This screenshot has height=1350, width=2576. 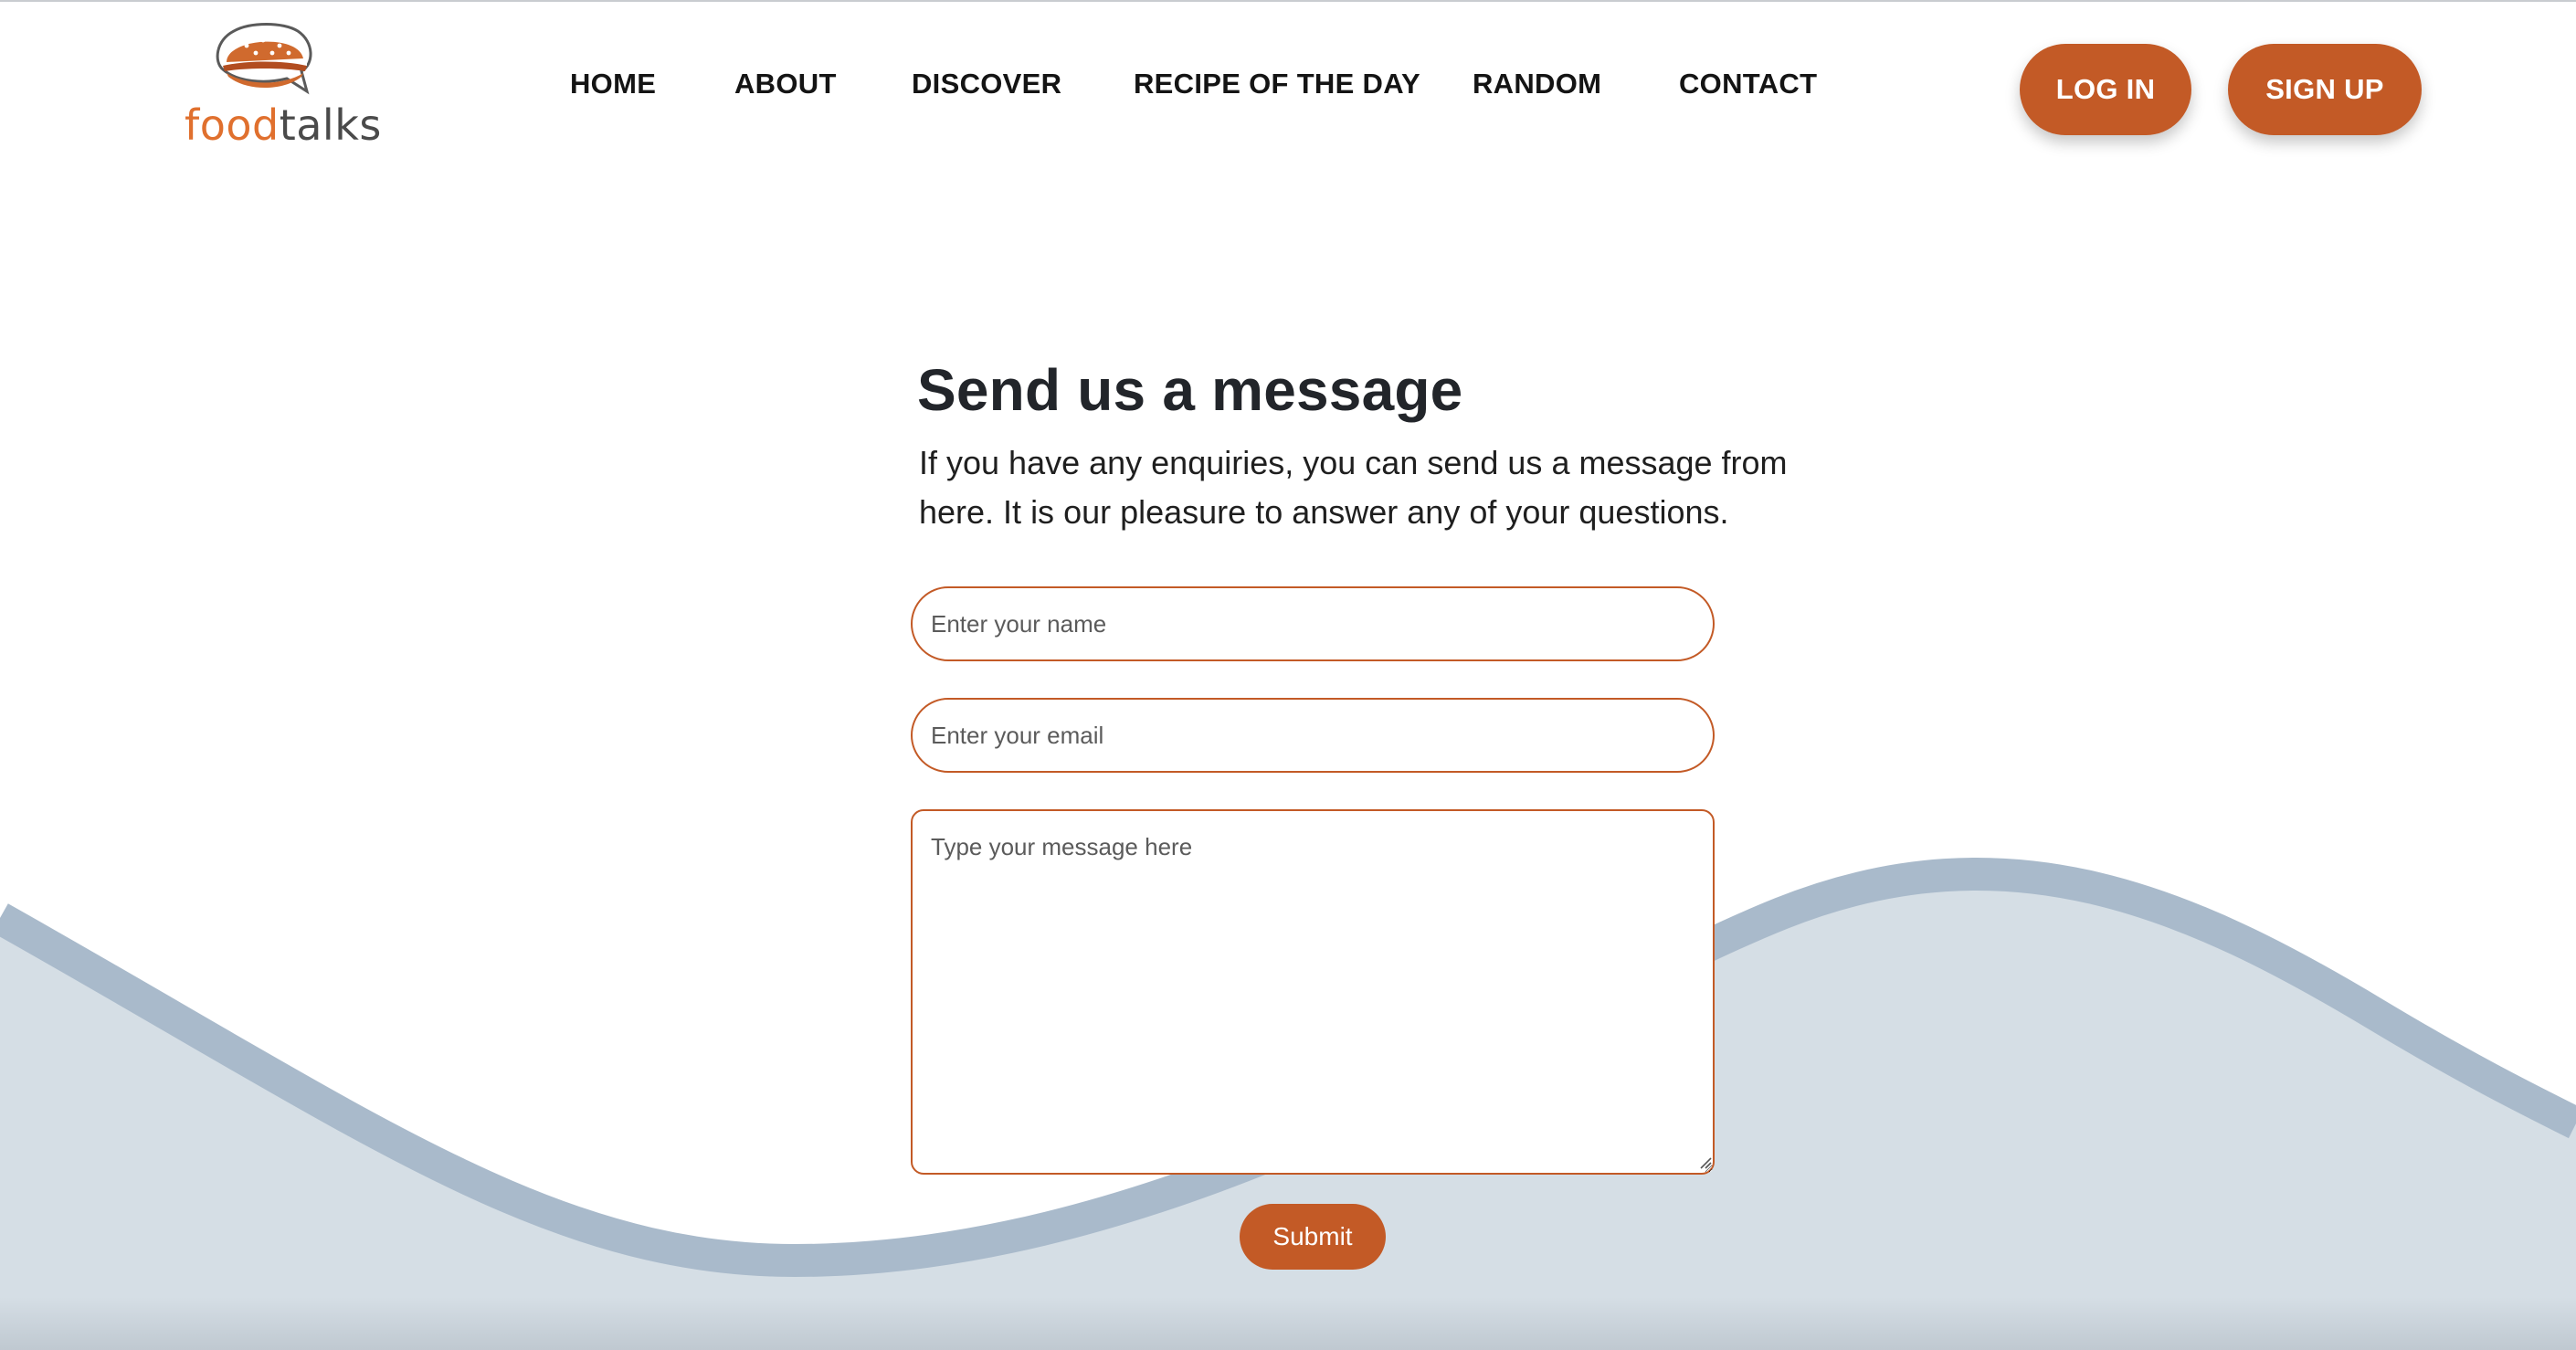 What do you see at coordinates (1313, 1237) in the screenshot?
I see `submit-button: Submit` at bounding box center [1313, 1237].